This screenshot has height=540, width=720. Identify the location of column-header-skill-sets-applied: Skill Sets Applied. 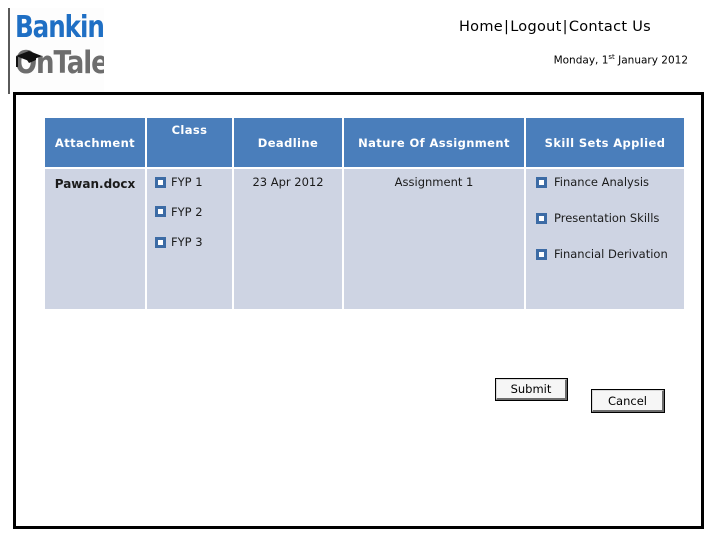
(605, 142).